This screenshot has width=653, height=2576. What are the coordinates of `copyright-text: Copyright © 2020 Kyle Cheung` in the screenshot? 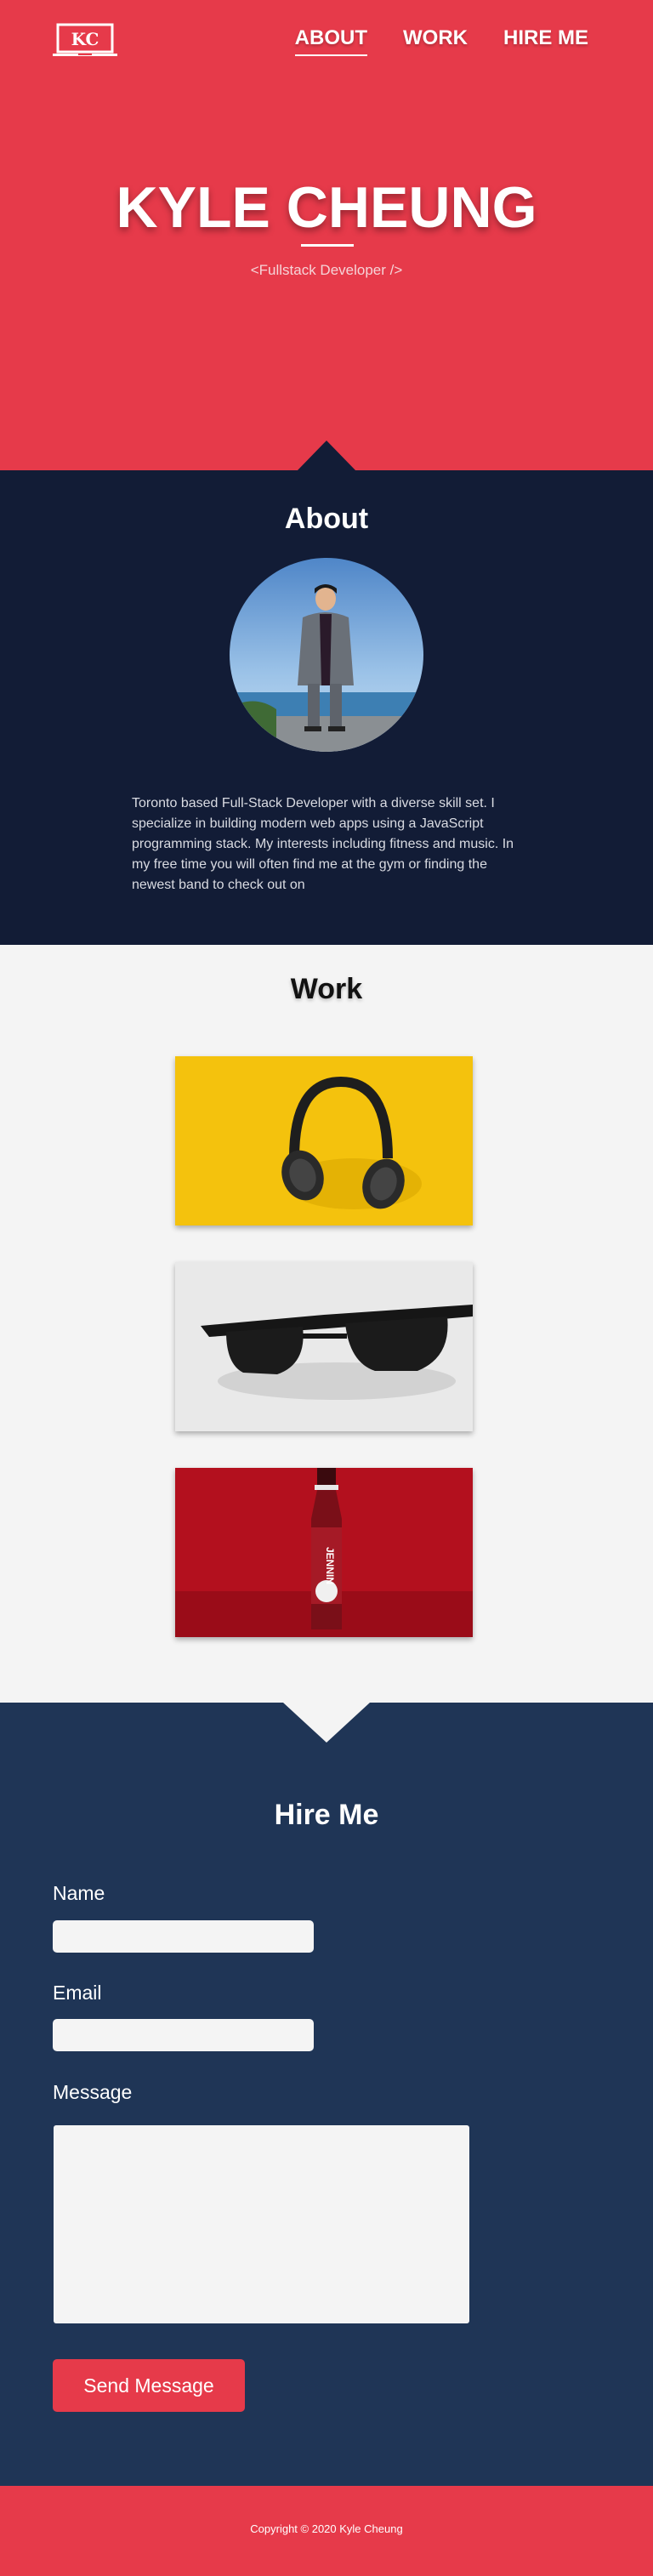 It's located at (327, 2528).